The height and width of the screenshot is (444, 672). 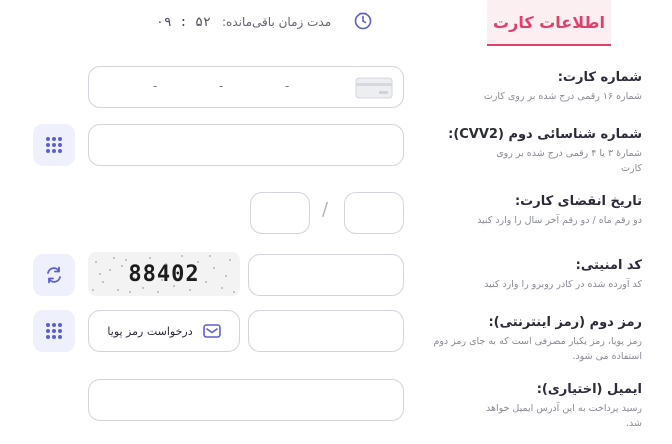 What do you see at coordinates (545, 134) in the screenshot?
I see `cvv2-label: شماره شناسائی دوم (CVV2):` at bounding box center [545, 134].